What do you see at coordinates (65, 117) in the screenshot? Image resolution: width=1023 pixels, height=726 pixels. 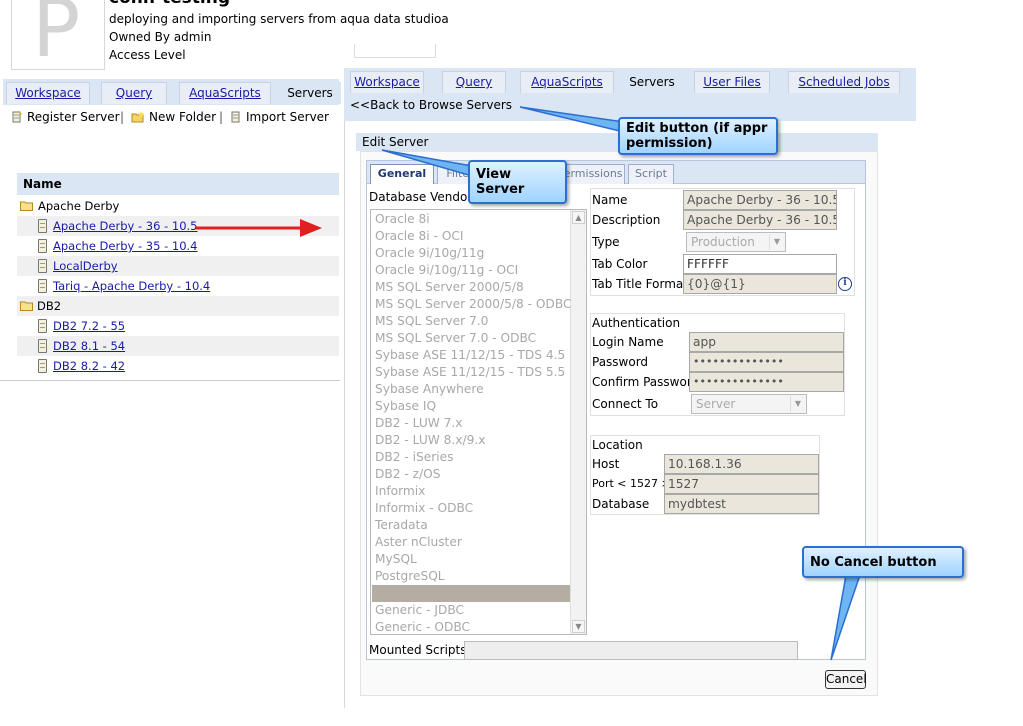 I see `register-server-button: Register Server` at bounding box center [65, 117].